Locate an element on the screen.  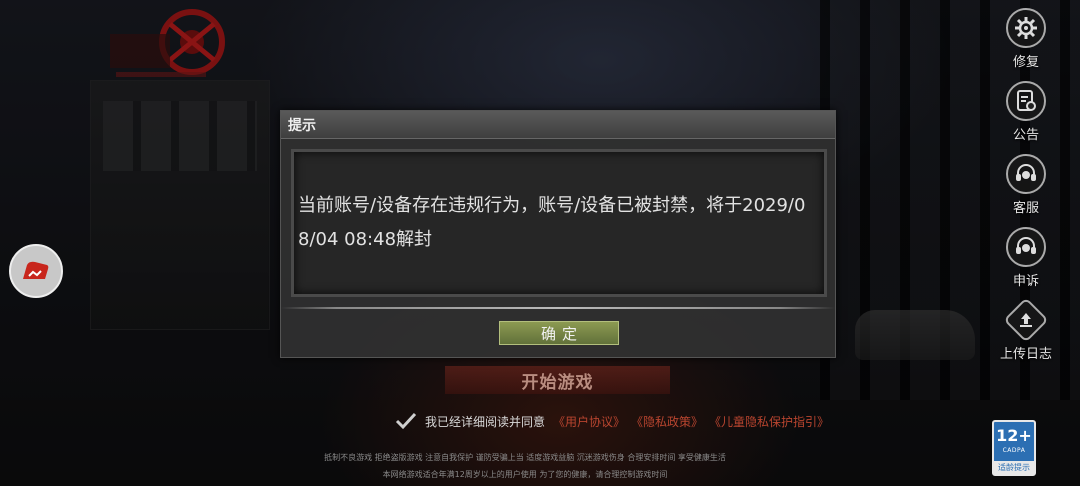
assistant-icon is located at coordinates (36, 270).